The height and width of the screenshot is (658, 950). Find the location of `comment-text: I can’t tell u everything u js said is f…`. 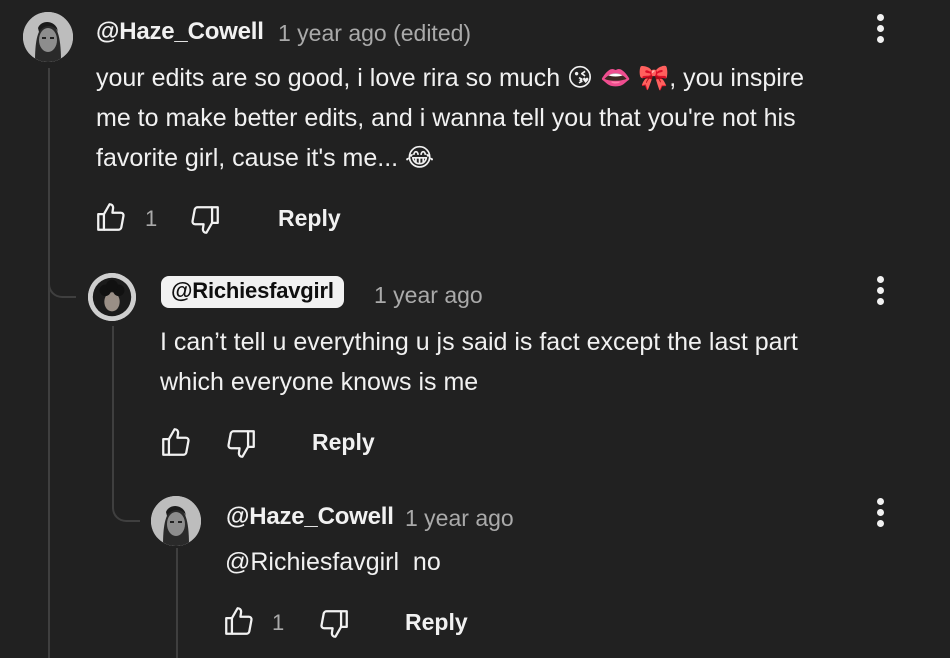

comment-text: I can’t tell u everything u js said is f… is located at coordinates (540, 362).